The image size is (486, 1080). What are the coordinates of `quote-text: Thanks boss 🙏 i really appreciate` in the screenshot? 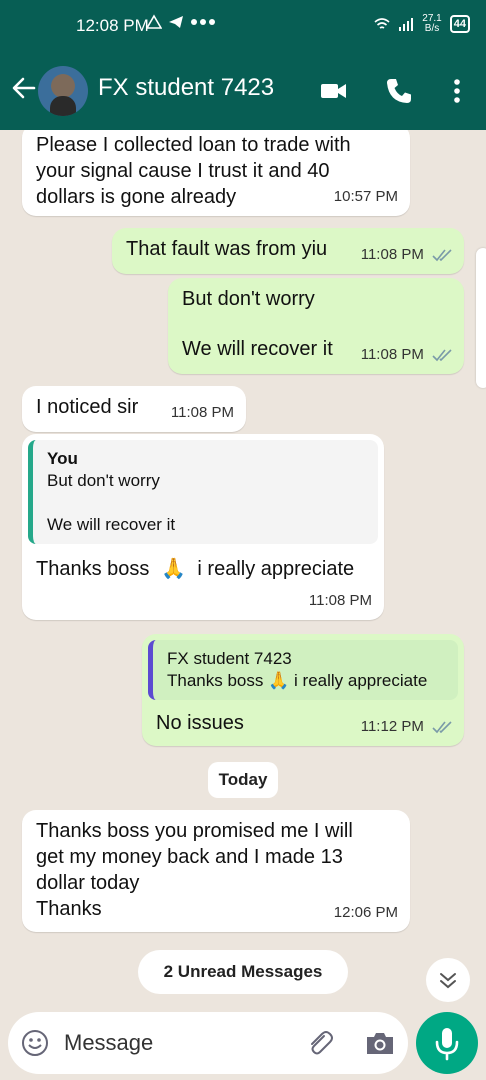 It's located at (305, 681).